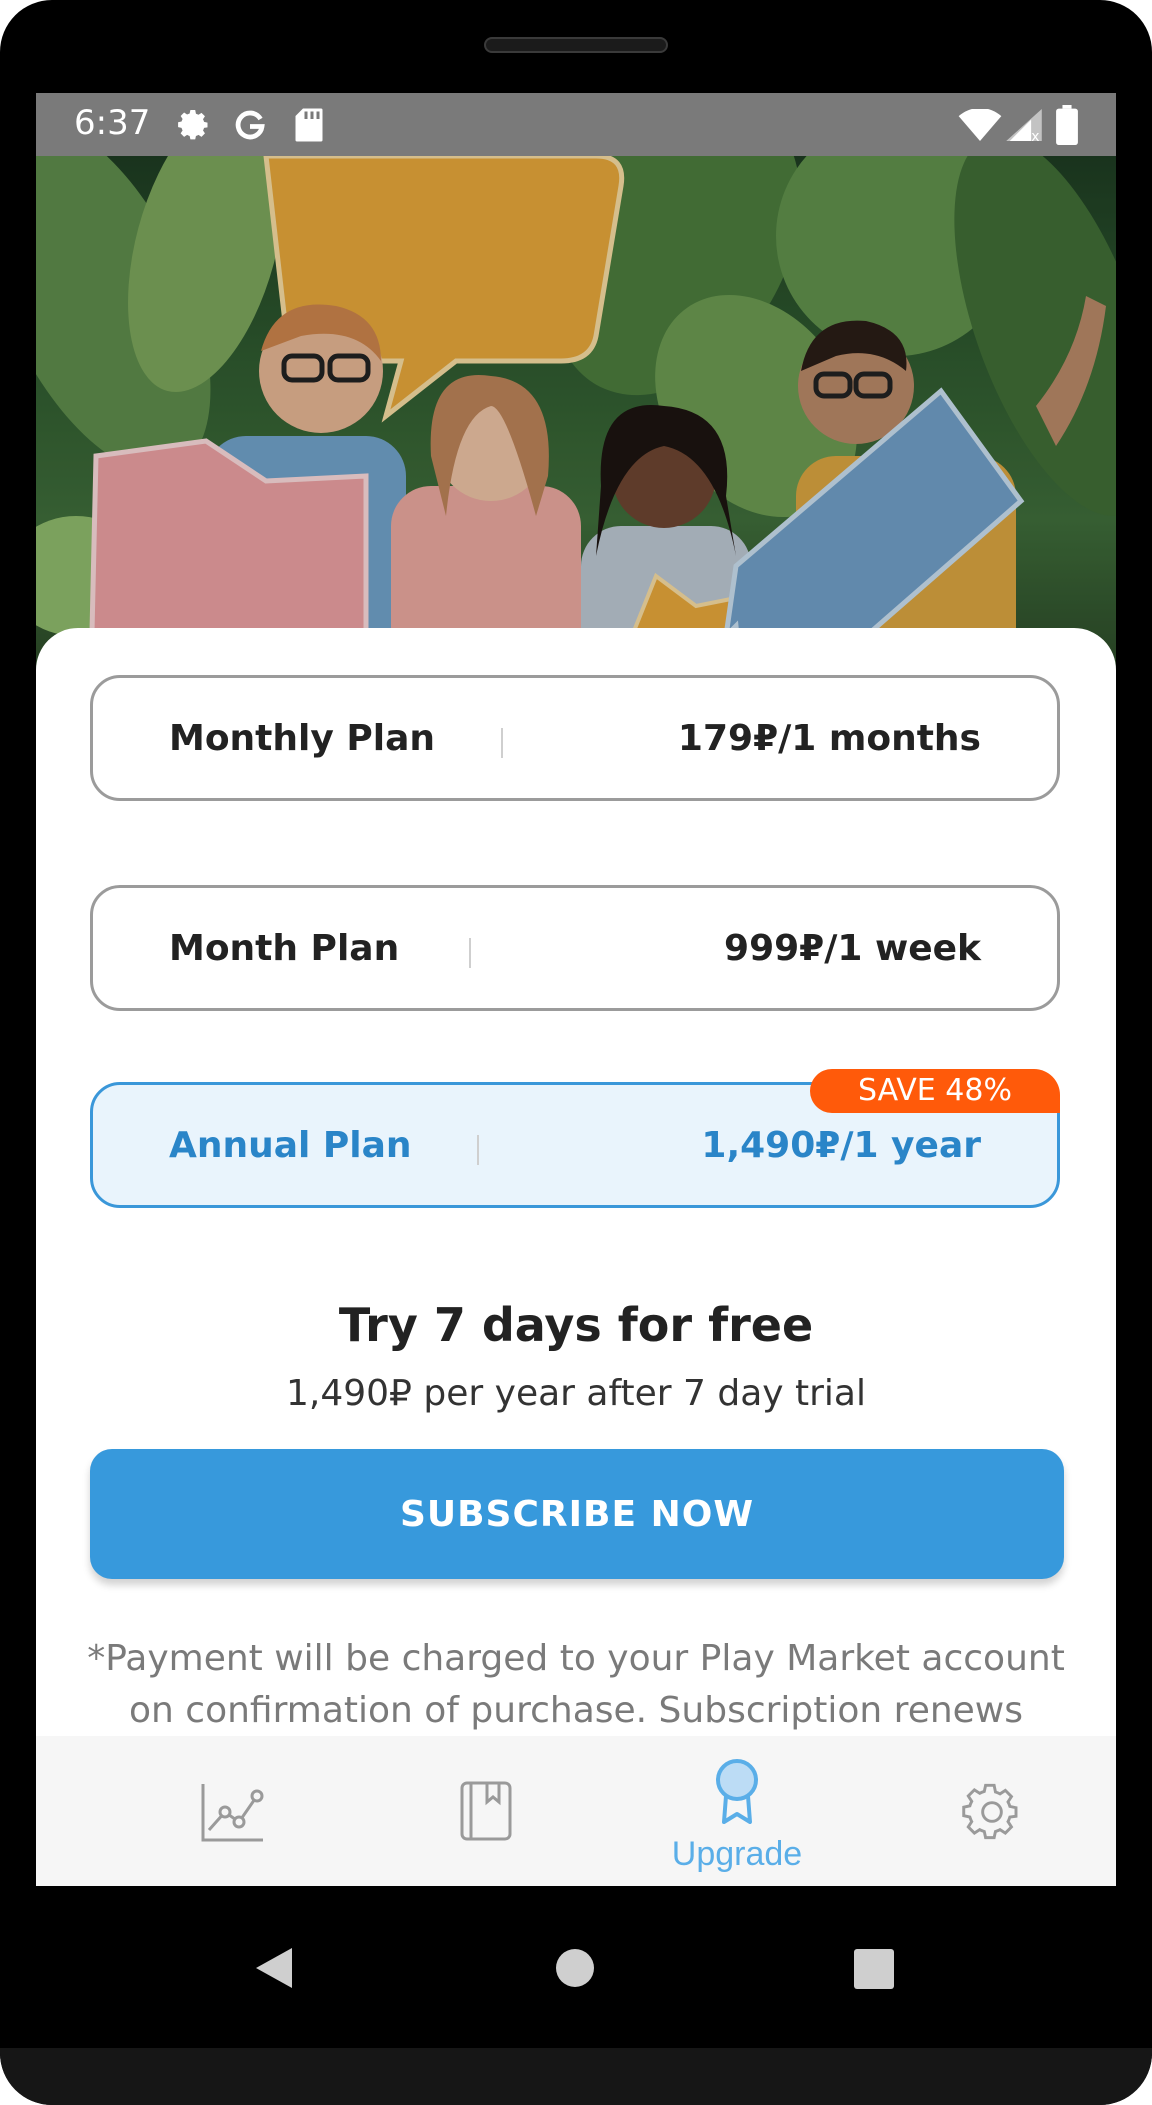 Image resolution: width=1152 pixels, height=2105 pixels. Describe the element at coordinates (576, 124) in the screenshot. I see `status-bar: 6:37 x` at that location.